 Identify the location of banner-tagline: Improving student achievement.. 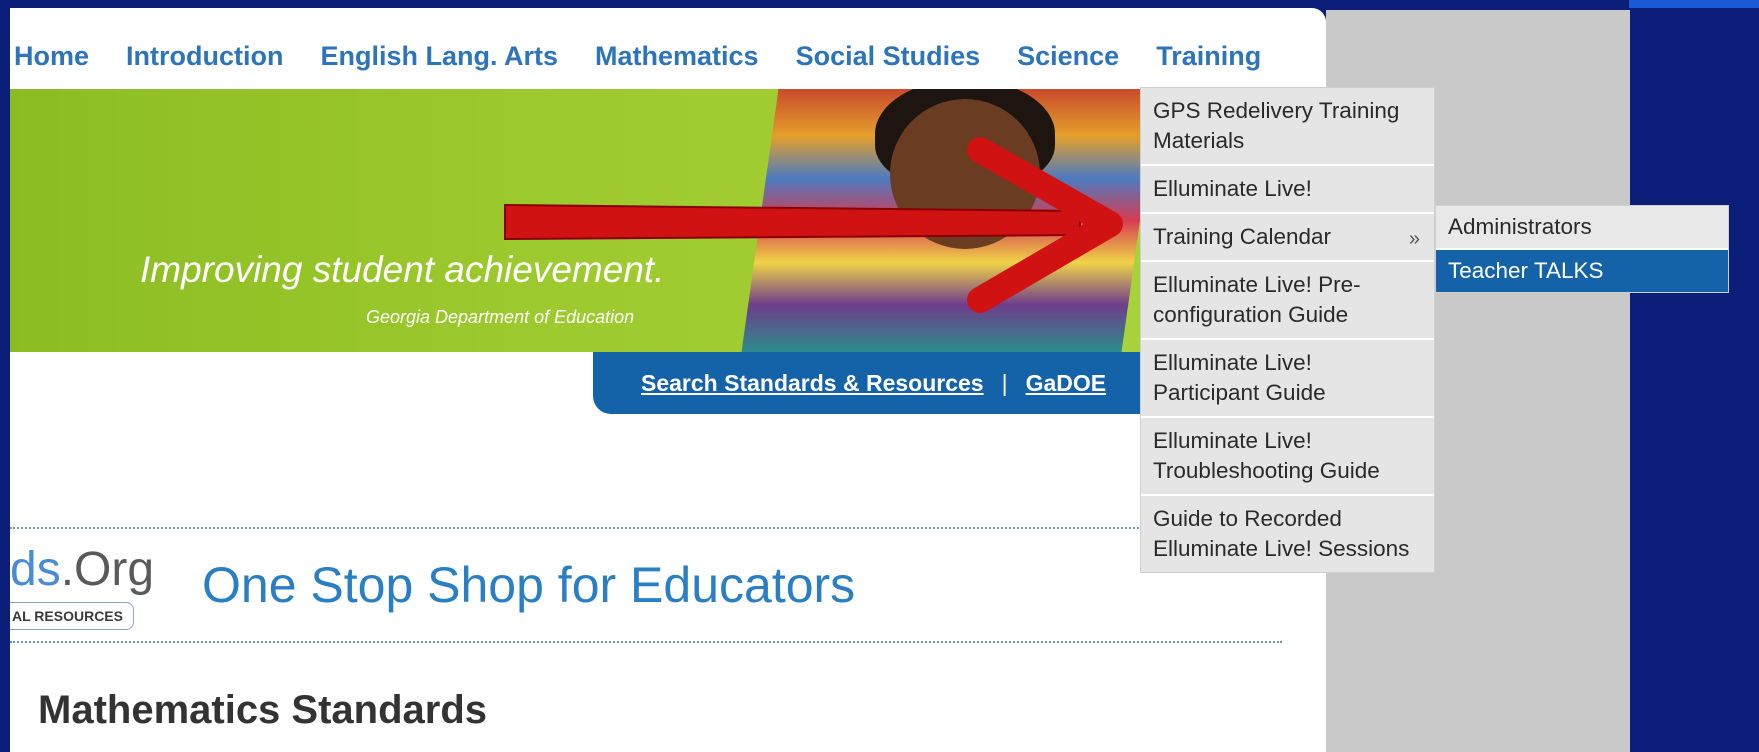
(402, 269).